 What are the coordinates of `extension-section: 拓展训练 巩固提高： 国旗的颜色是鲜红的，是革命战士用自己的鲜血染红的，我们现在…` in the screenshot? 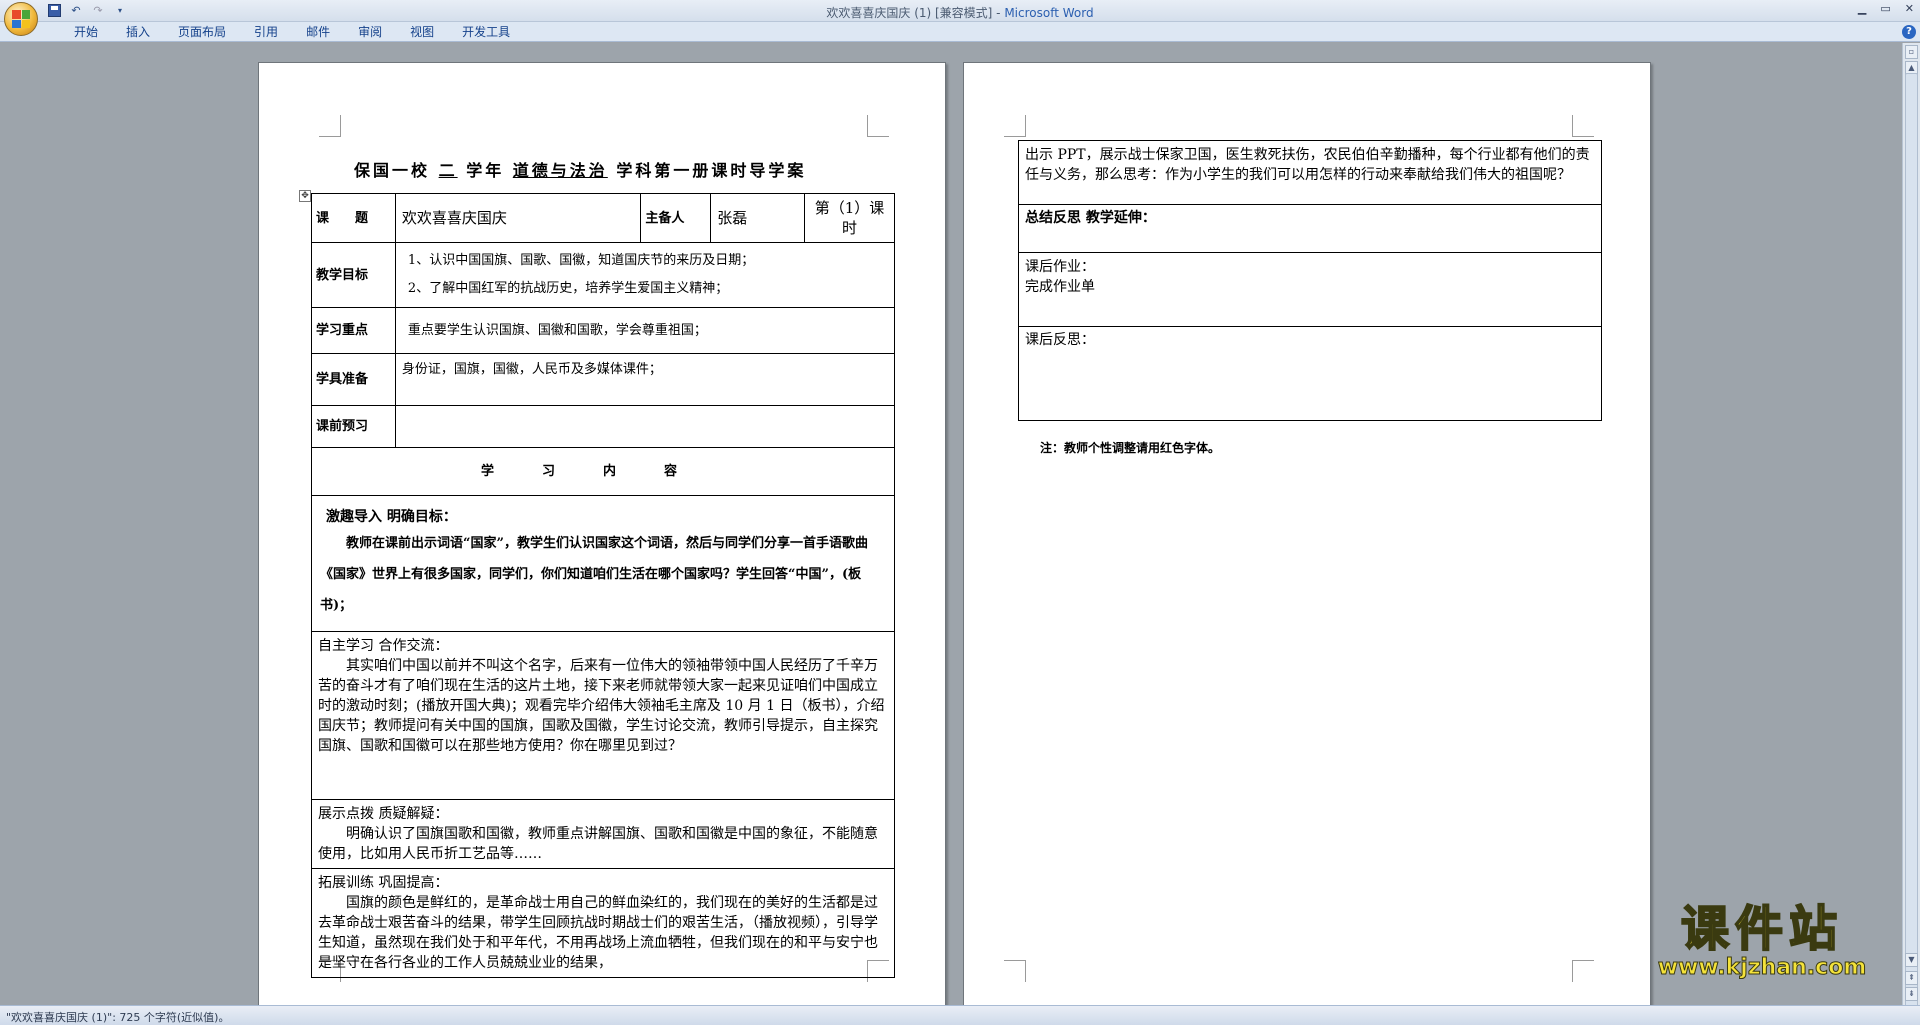 It's located at (603, 923).